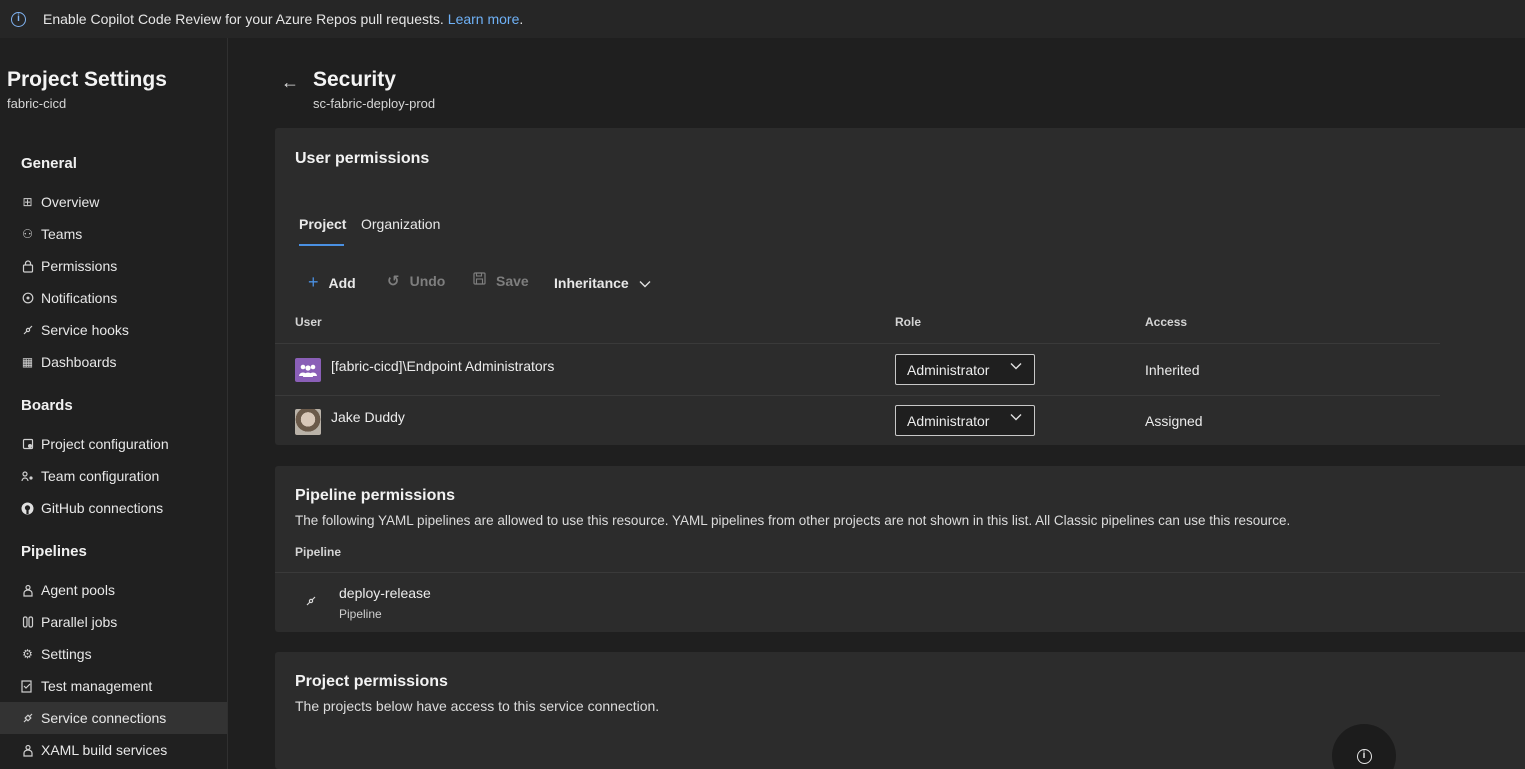 This screenshot has height=769, width=1525. I want to click on active-tab-indicator, so click(321, 245).